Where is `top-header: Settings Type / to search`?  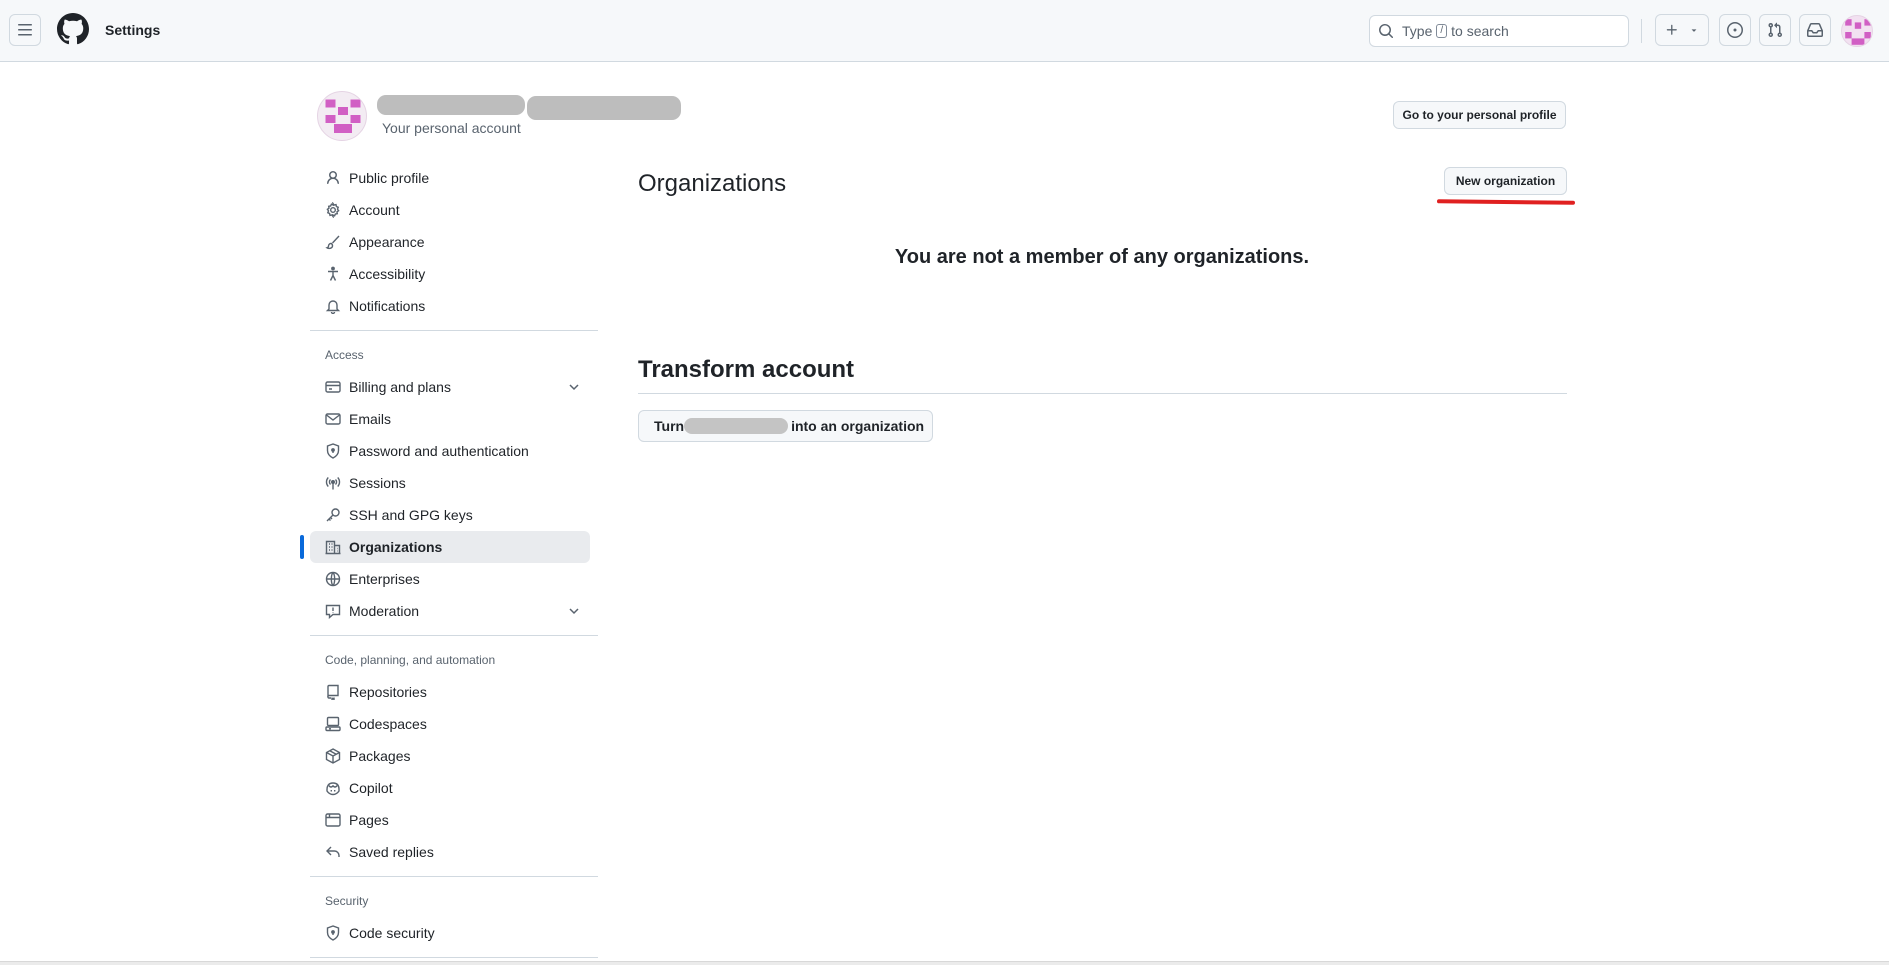
top-header: Settings Type / to search is located at coordinates (944, 31).